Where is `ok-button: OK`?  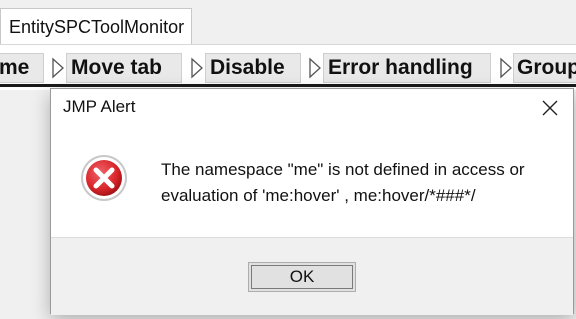 ok-button: OK is located at coordinates (302, 277).